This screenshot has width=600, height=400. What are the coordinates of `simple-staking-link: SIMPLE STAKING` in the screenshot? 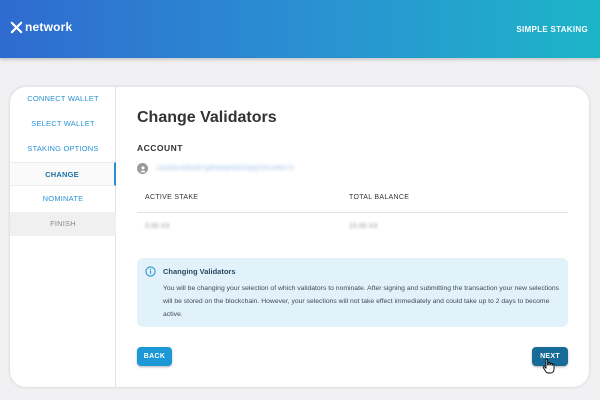 It's located at (552, 29).